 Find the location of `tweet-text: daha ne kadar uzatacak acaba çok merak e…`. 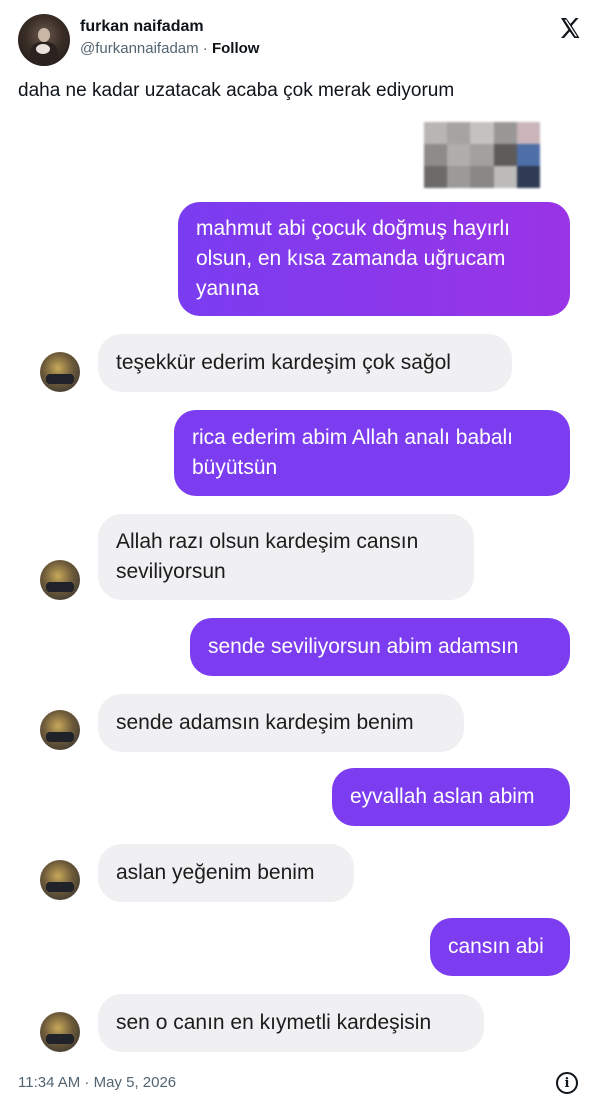

tweet-text: daha ne kadar uzatacak acaba çok merak e… is located at coordinates (236, 90).